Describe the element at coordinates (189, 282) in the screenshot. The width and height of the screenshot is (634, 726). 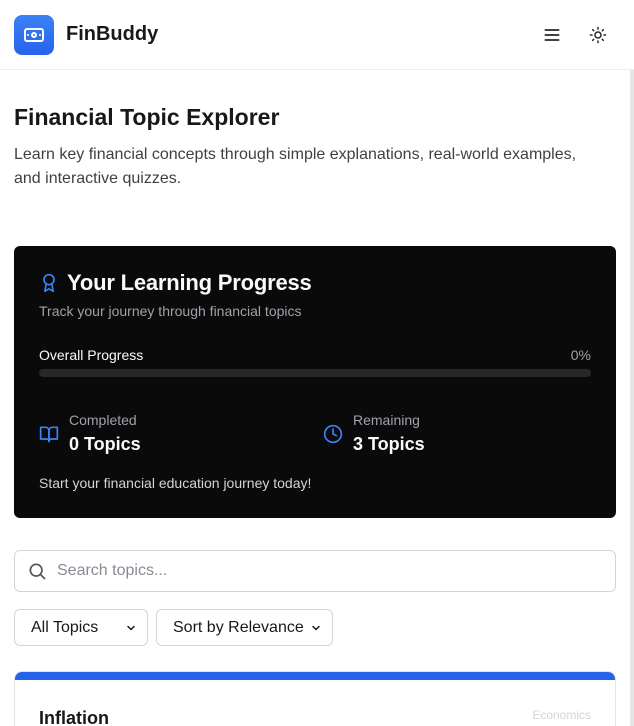
I see `progress-title: Your Learning Progress` at that location.